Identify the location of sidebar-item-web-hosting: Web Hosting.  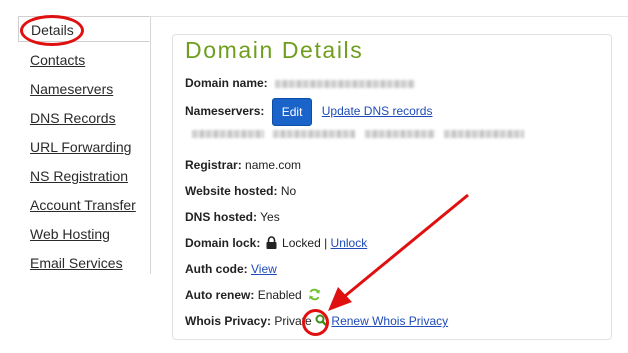
(70, 234).